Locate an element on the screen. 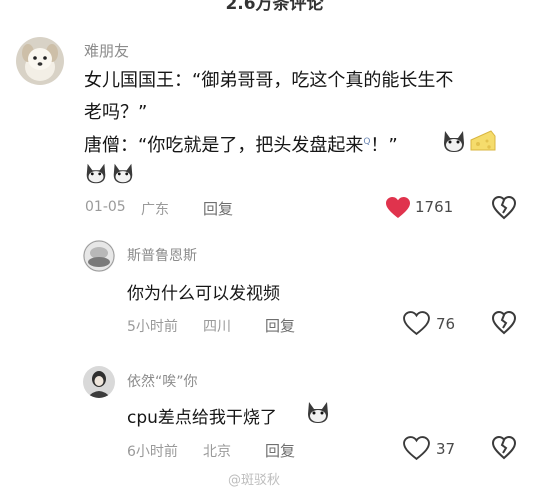 The width and height of the screenshot is (549, 492). comment-text-line-3-body: 唐僧：“你吃就是了，把头发盘起来 is located at coordinates (224, 145).